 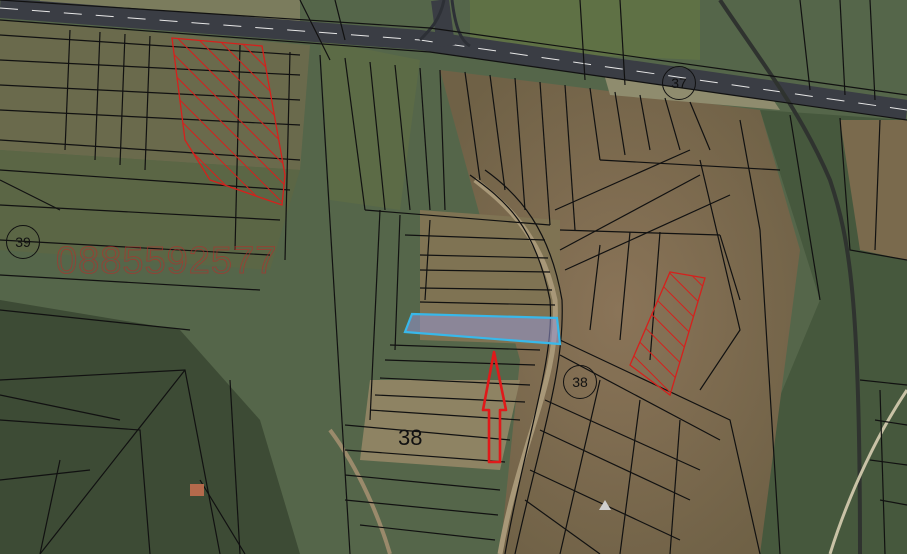 I want to click on plot-label: 38, so click(x=410, y=437).